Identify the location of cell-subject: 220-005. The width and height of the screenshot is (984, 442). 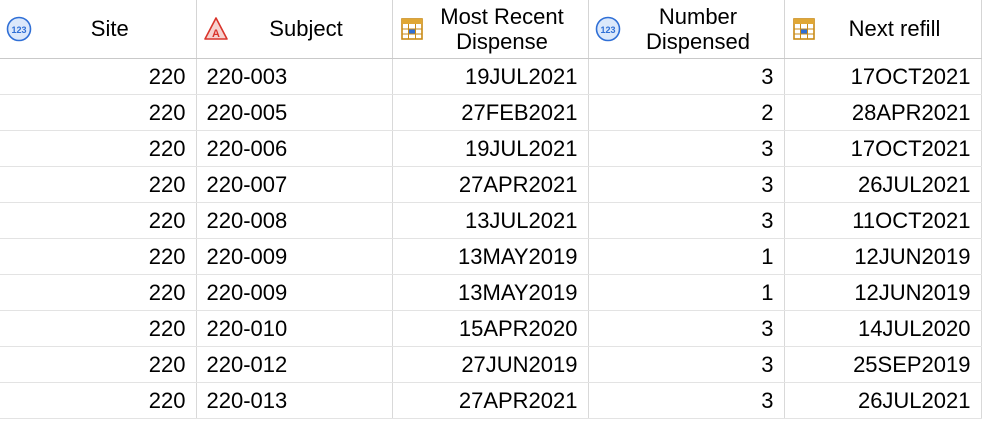
(294, 112).